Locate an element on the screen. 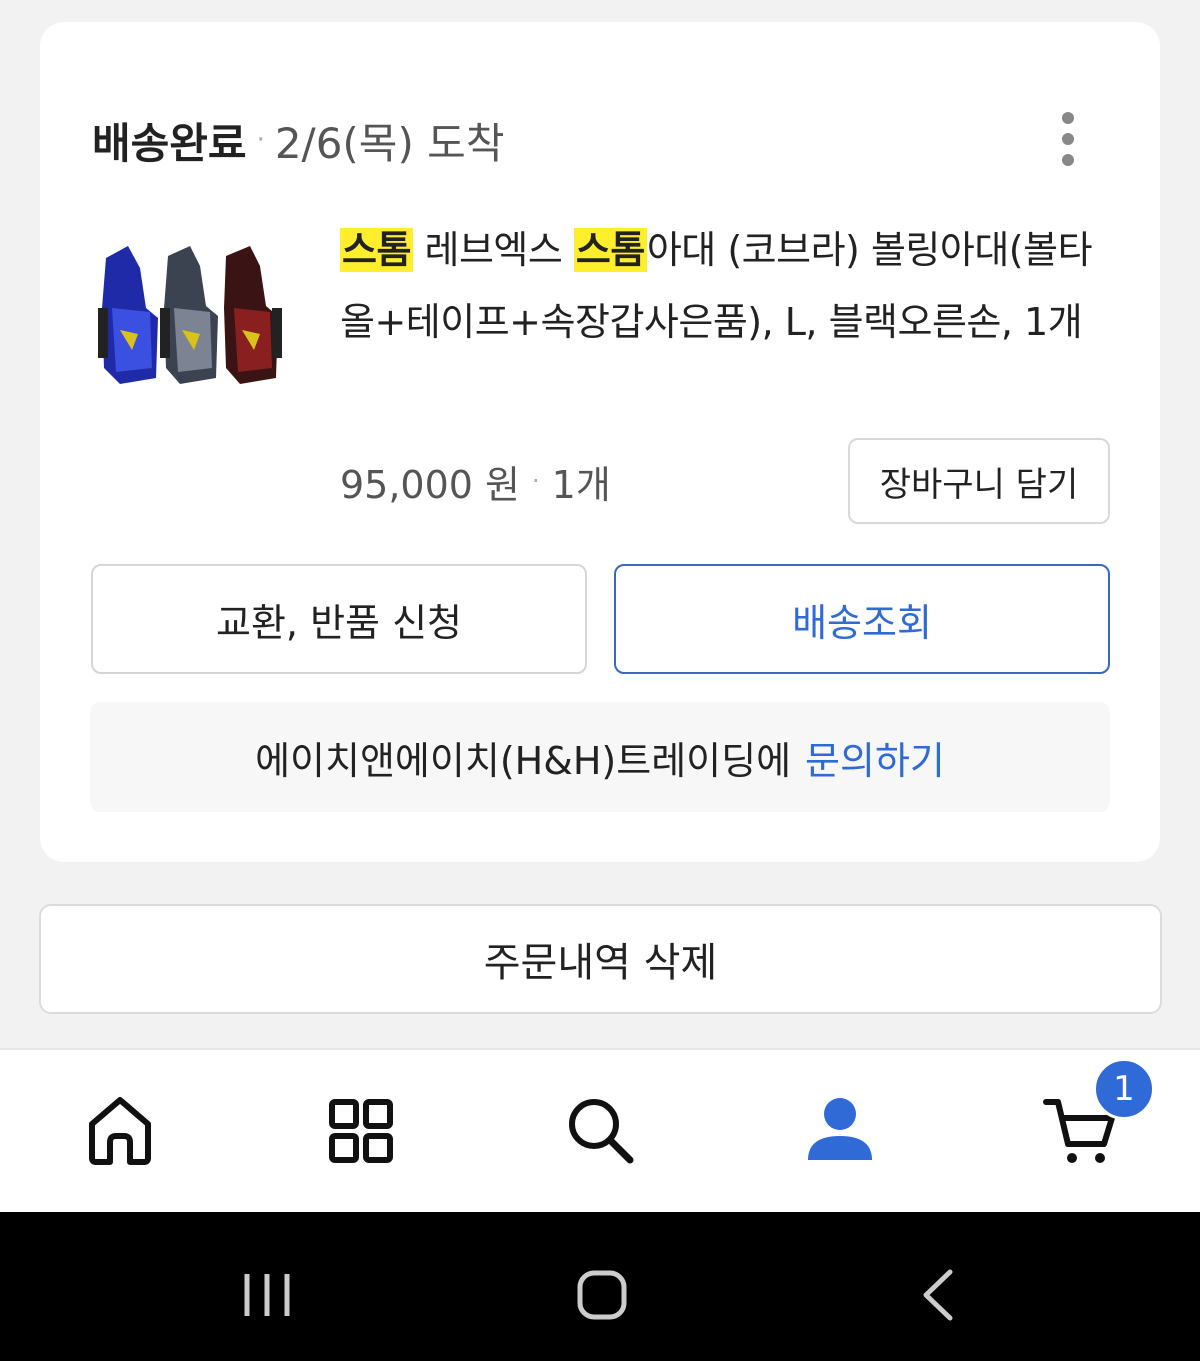 Image resolution: width=1200 pixels, height=1361 pixels. price-row: 95,000 원 · 1개 is located at coordinates (475, 481).